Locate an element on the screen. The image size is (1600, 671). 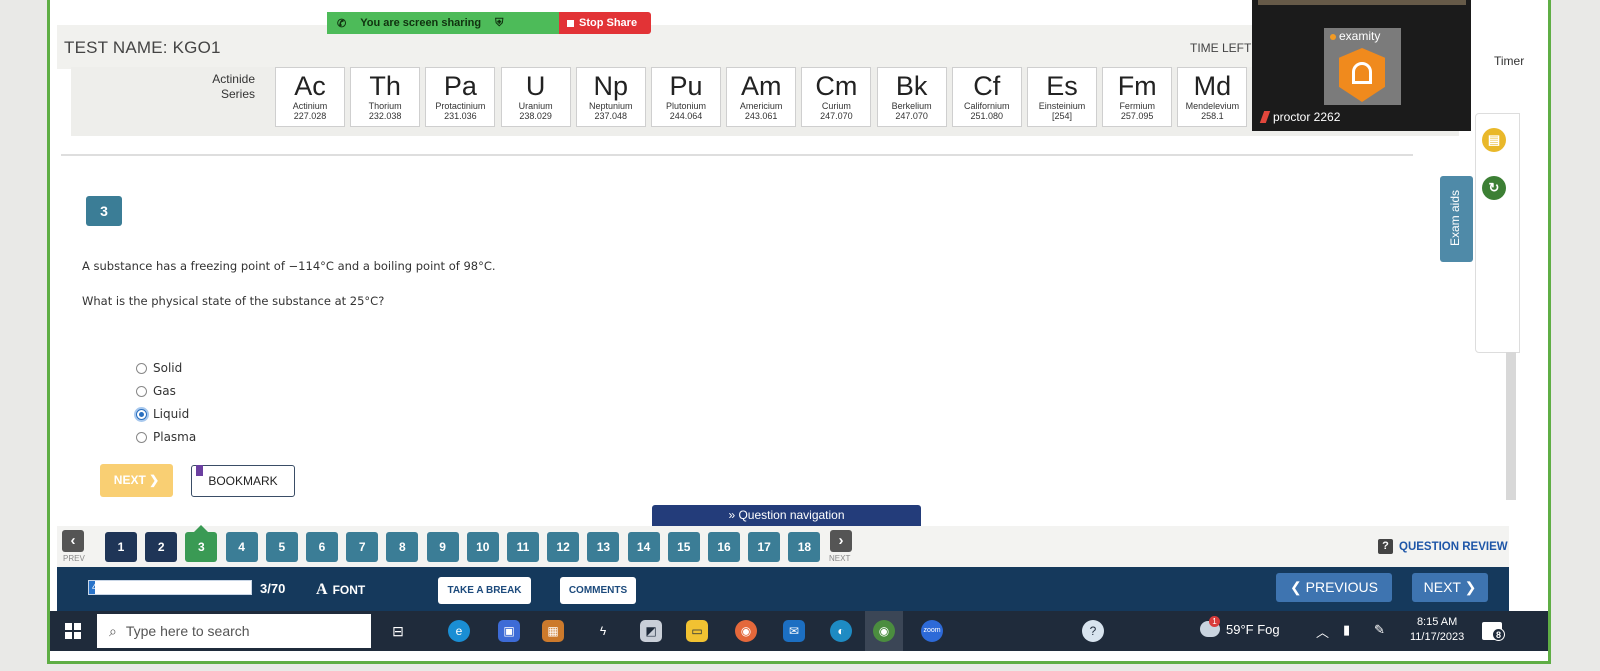
next-button: NEXT ❯ is located at coordinates (1450, 587).